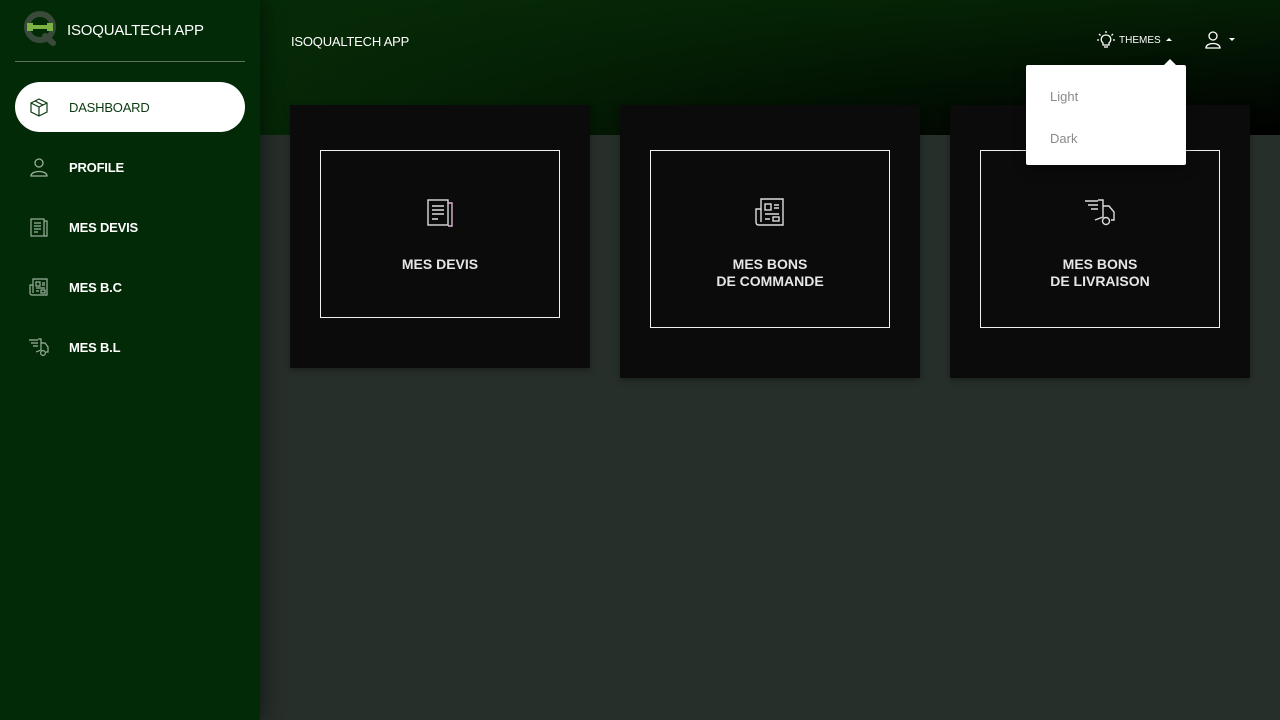 This screenshot has height=720, width=1280. What do you see at coordinates (130, 167) in the screenshot?
I see `sidebar-item-profile: PROFILE` at bounding box center [130, 167].